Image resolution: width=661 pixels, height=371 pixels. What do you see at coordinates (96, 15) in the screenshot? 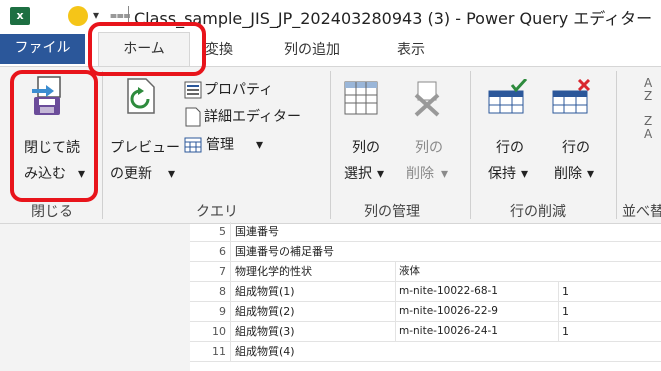
I see `undo-caret-icon: ▾` at bounding box center [96, 15].